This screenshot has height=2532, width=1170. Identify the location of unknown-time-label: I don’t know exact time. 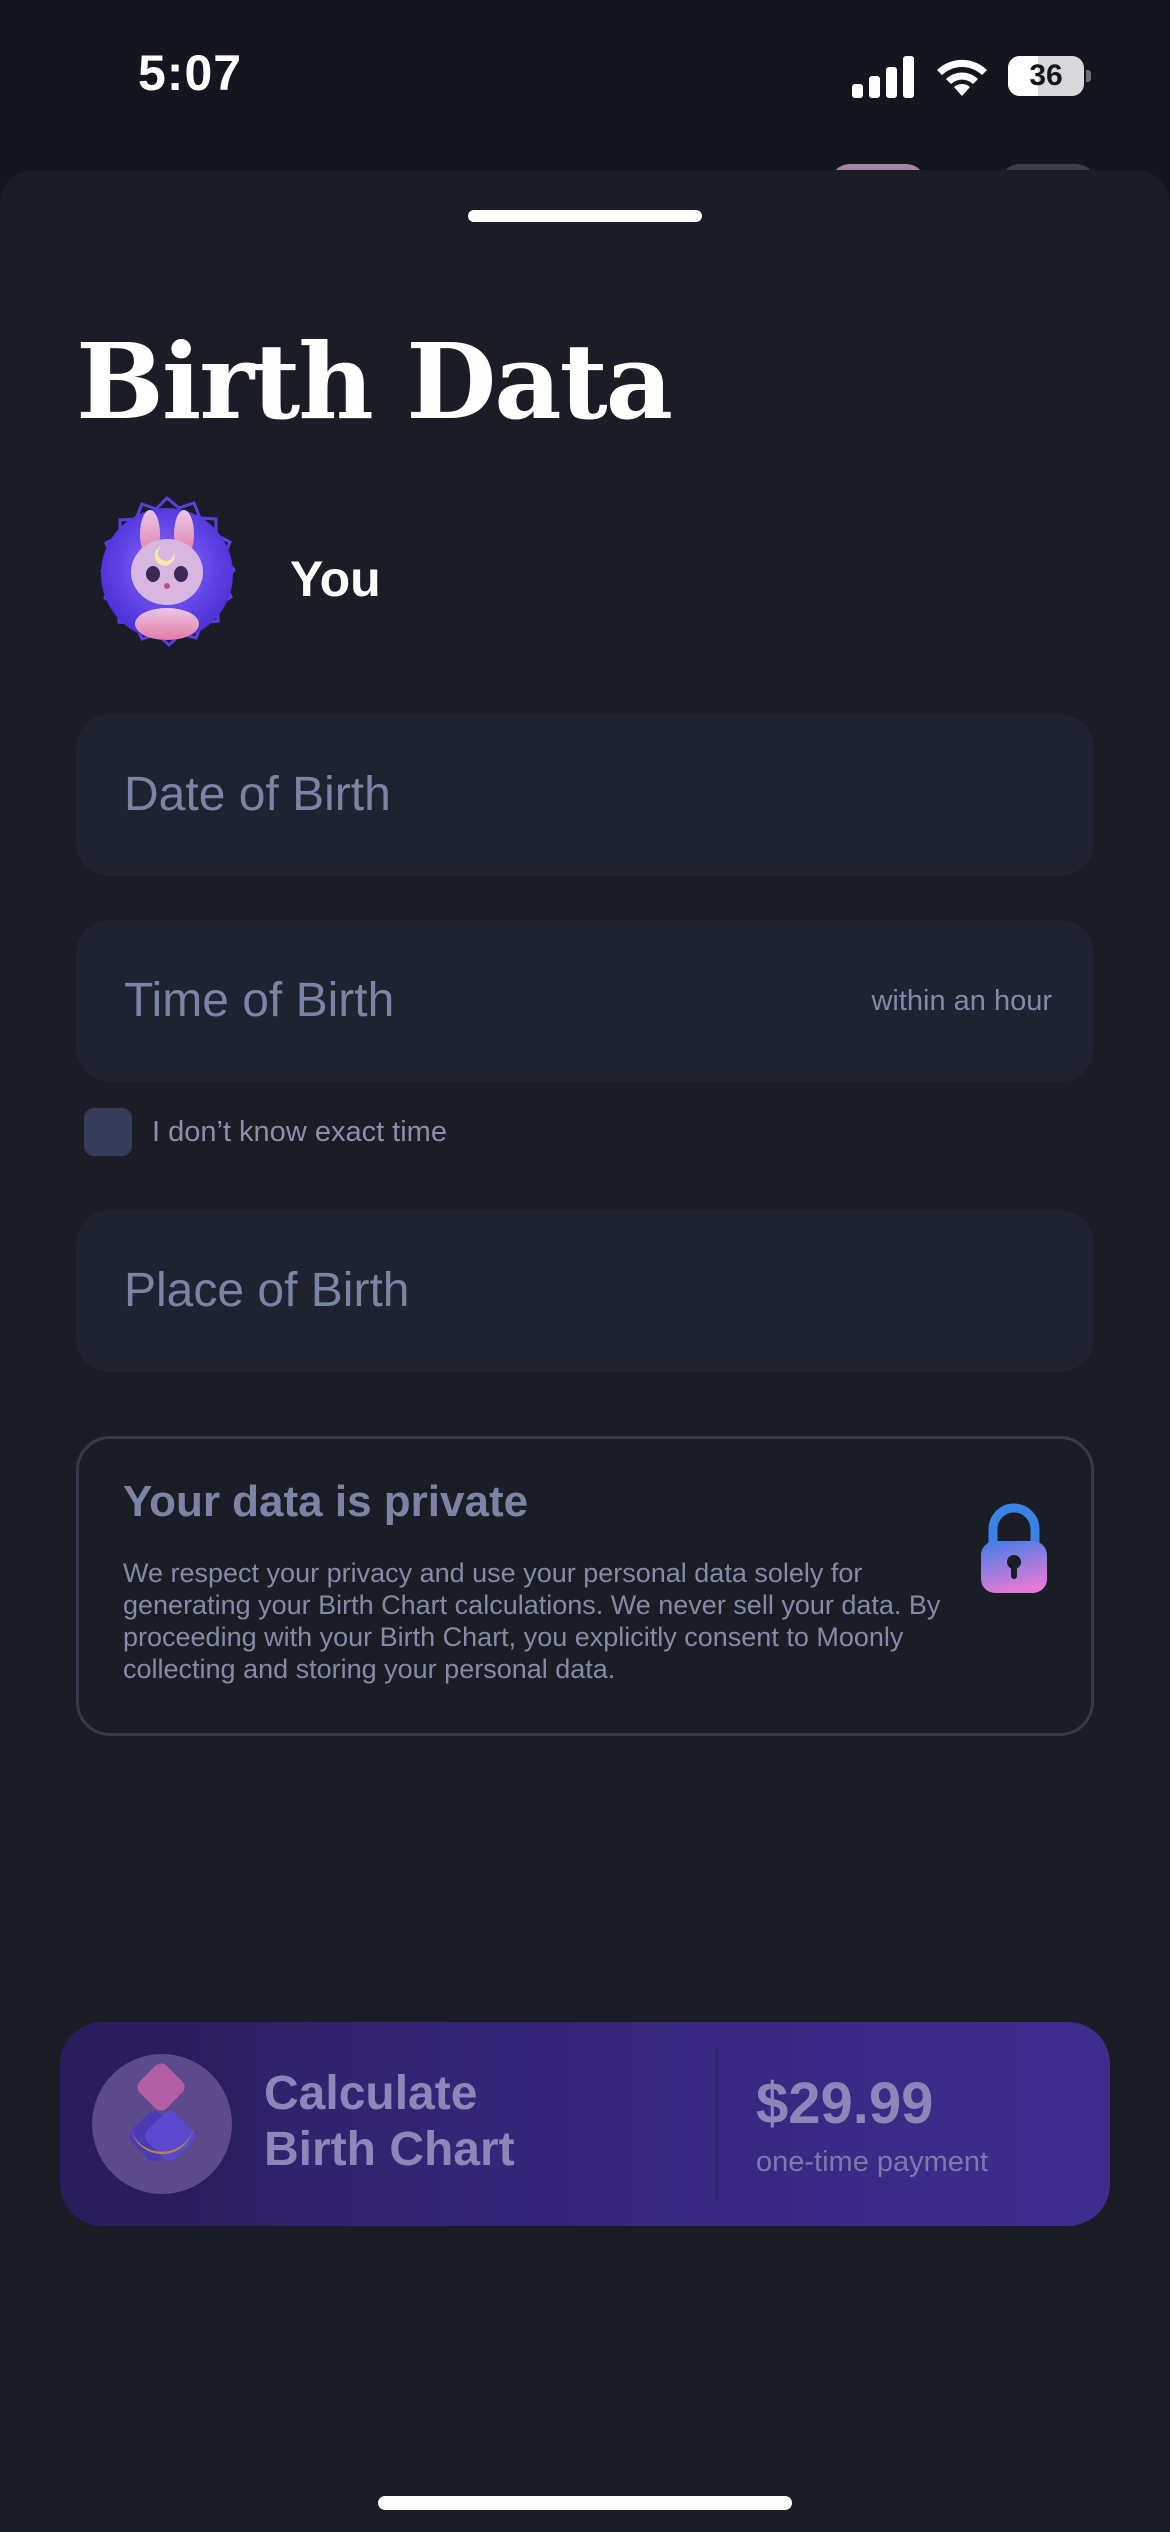
(299, 1132).